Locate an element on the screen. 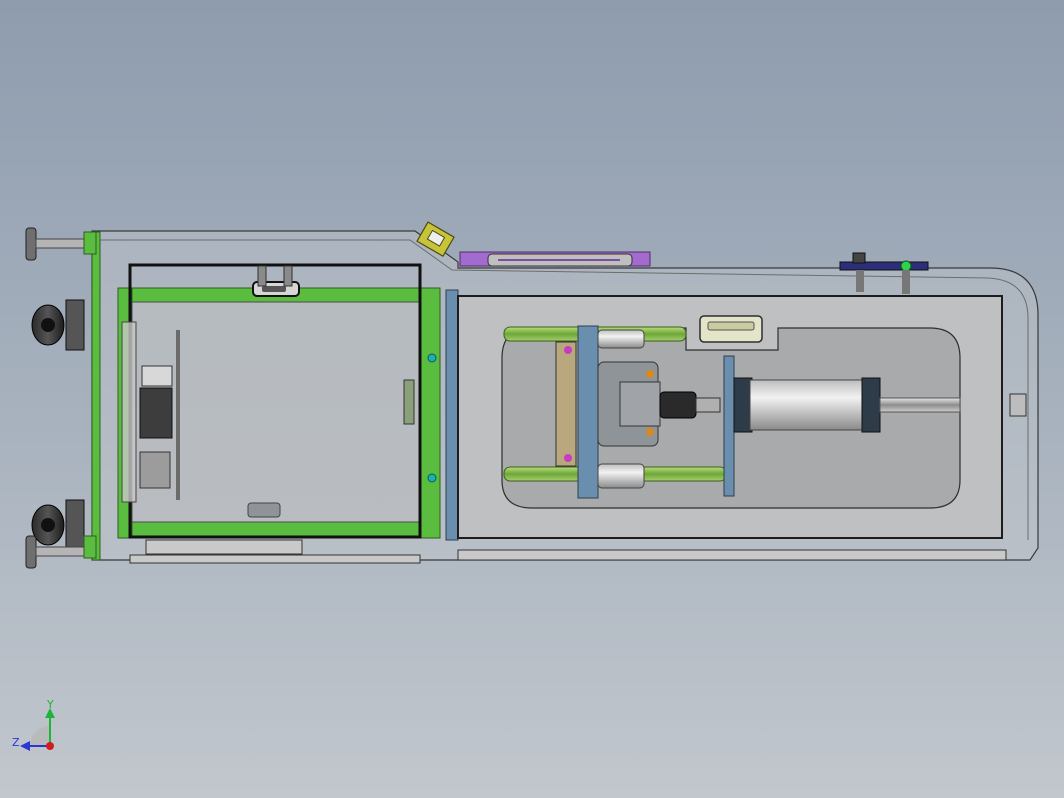  terminal-block is located at coordinates (157, 376).